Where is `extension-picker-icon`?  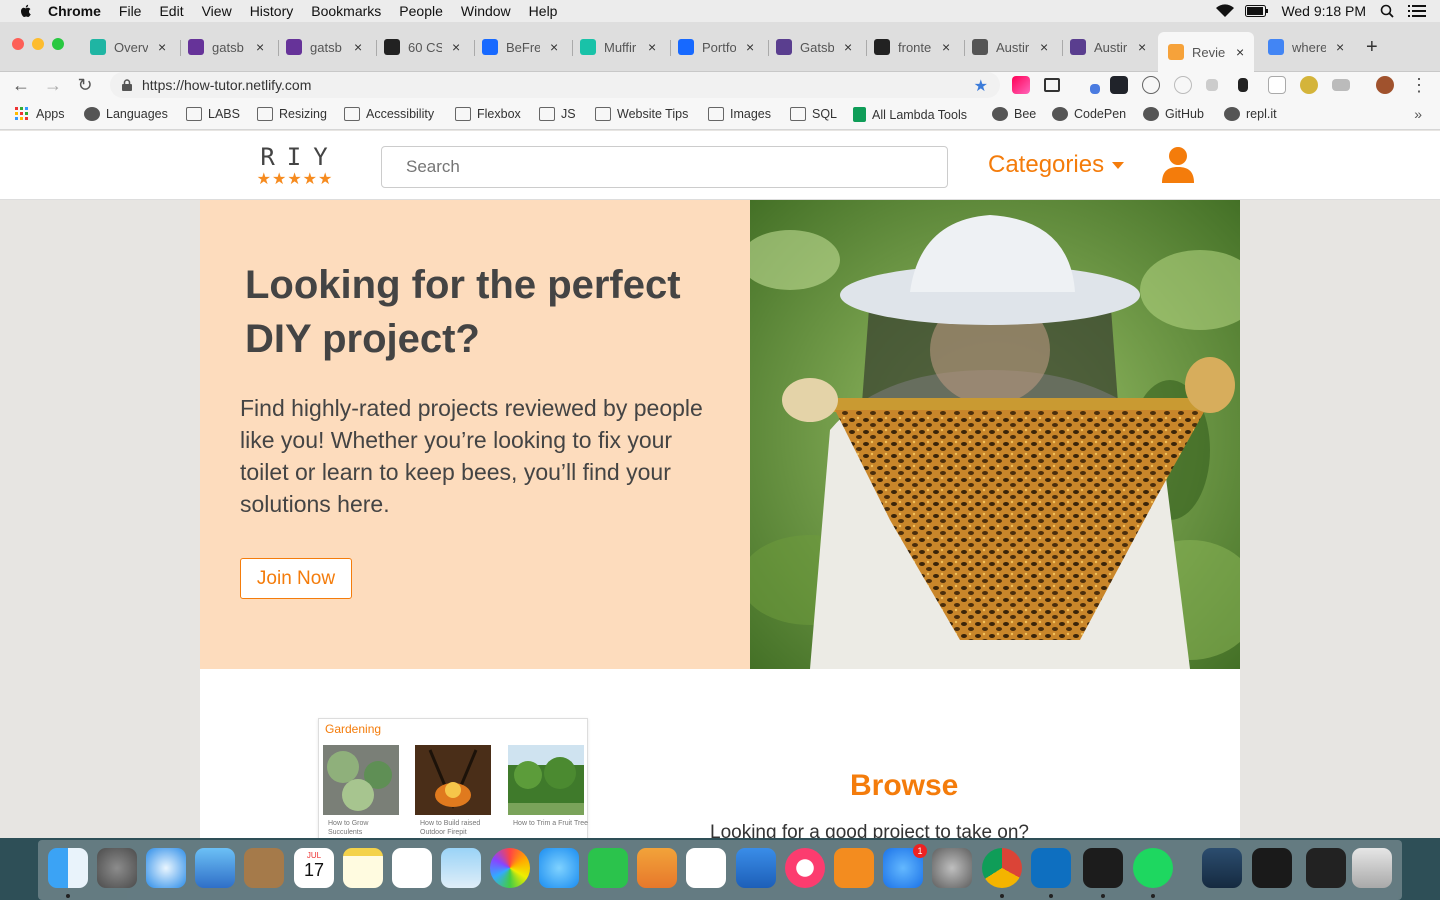
extension-picker-icon is located at coordinates (1095, 89).